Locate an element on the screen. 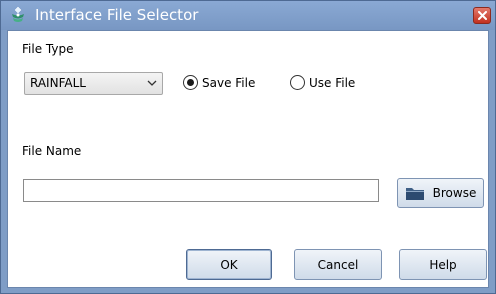 This screenshot has width=496, height=294. file-type-value: RAINFALL is located at coordinates (58, 83).